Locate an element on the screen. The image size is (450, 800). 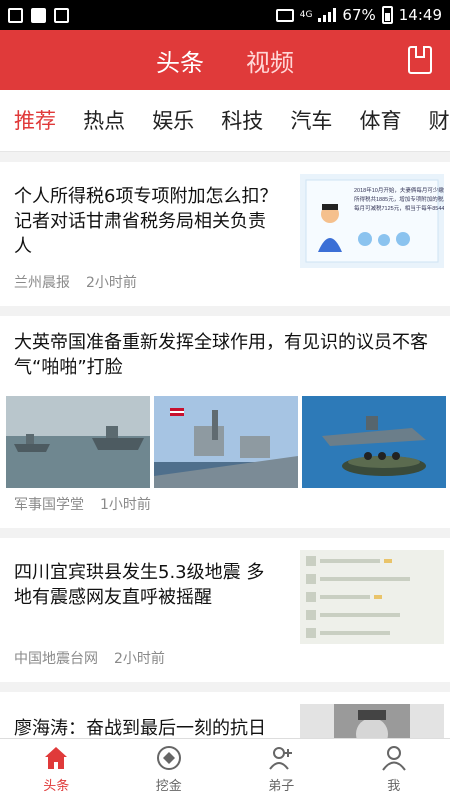
news-source: 兰州晨报 is located at coordinates (42, 283).